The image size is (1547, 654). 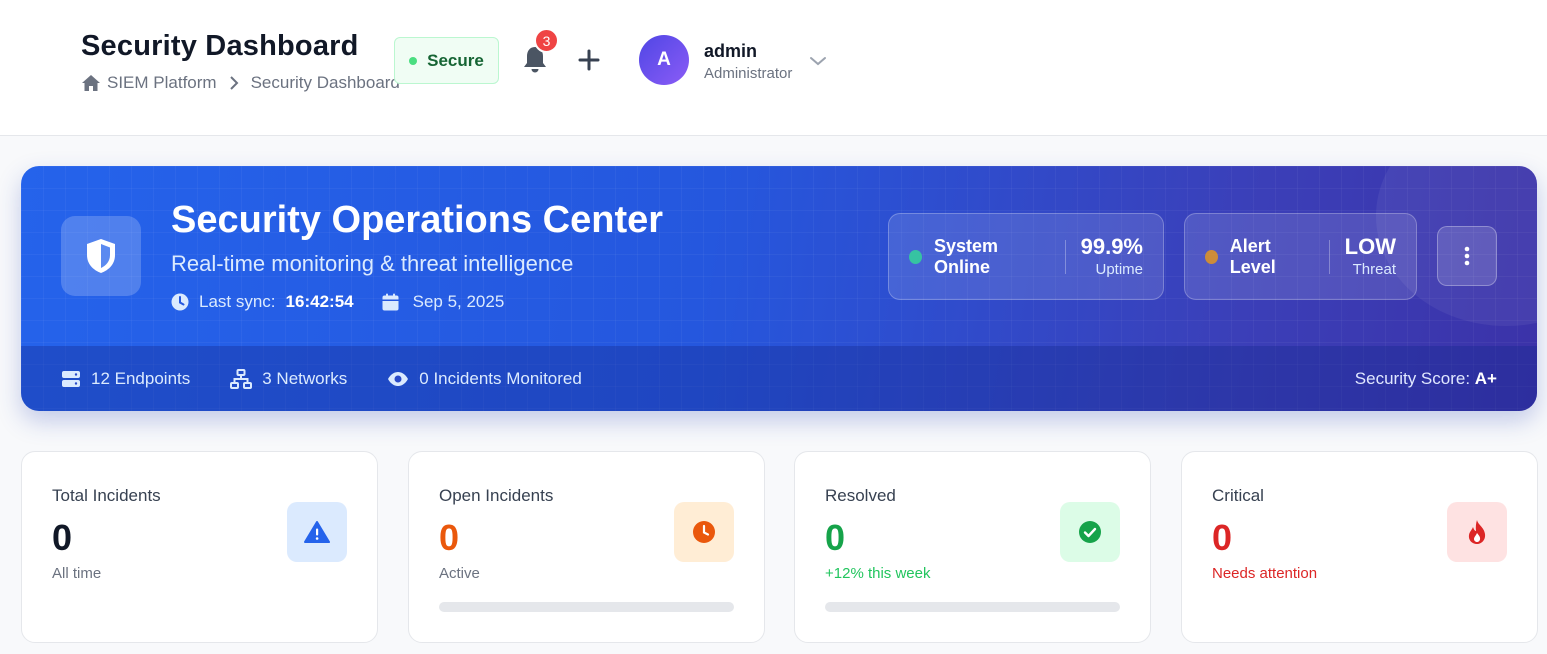 I want to click on eye-icon, so click(x=398, y=378).